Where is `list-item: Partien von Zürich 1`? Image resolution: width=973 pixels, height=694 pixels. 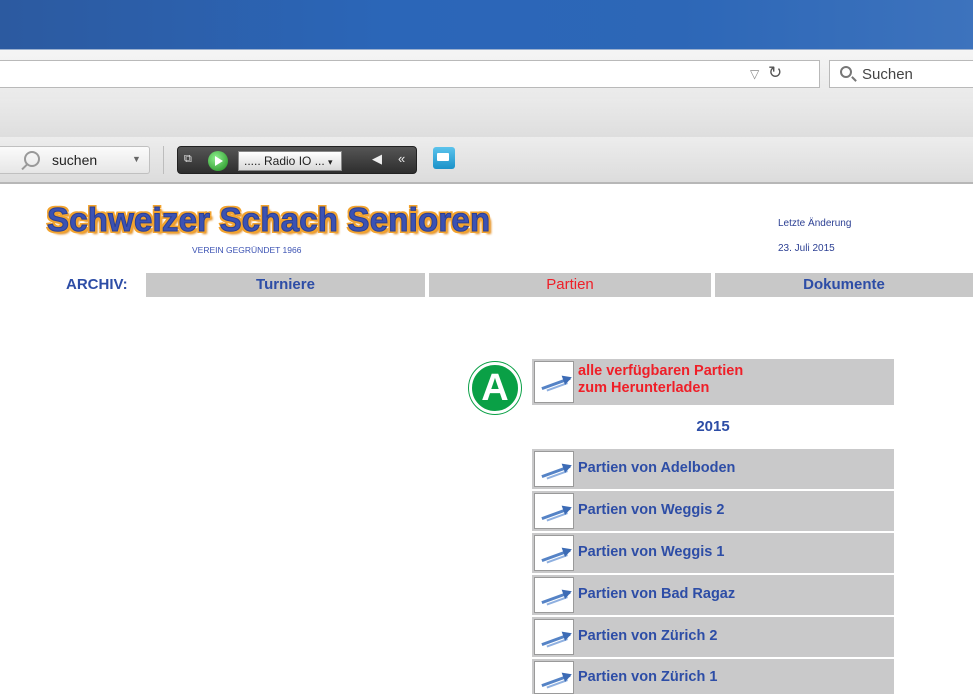 list-item: Partien von Zürich 1 is located at coordinates (713, 676).